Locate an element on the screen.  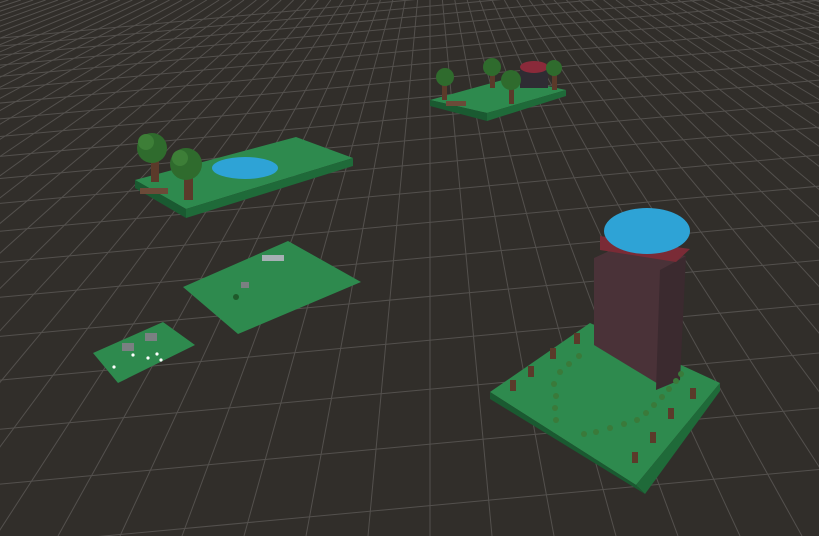
pond is located at coordinates (245, 168).